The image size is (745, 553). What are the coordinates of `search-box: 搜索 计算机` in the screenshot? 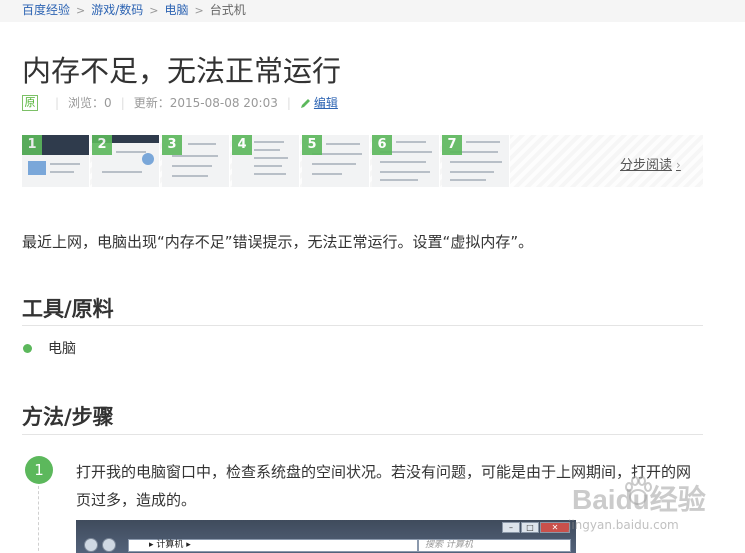 It's located at (494, 545).